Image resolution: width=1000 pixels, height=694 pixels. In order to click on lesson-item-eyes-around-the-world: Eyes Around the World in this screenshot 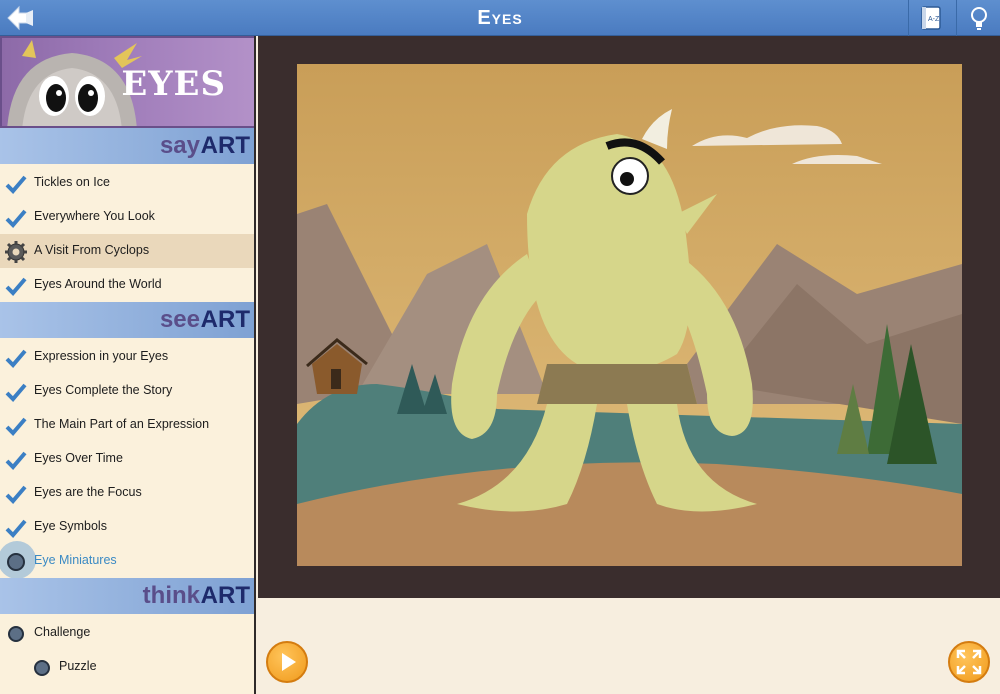, I will do `click(127, 285)`.